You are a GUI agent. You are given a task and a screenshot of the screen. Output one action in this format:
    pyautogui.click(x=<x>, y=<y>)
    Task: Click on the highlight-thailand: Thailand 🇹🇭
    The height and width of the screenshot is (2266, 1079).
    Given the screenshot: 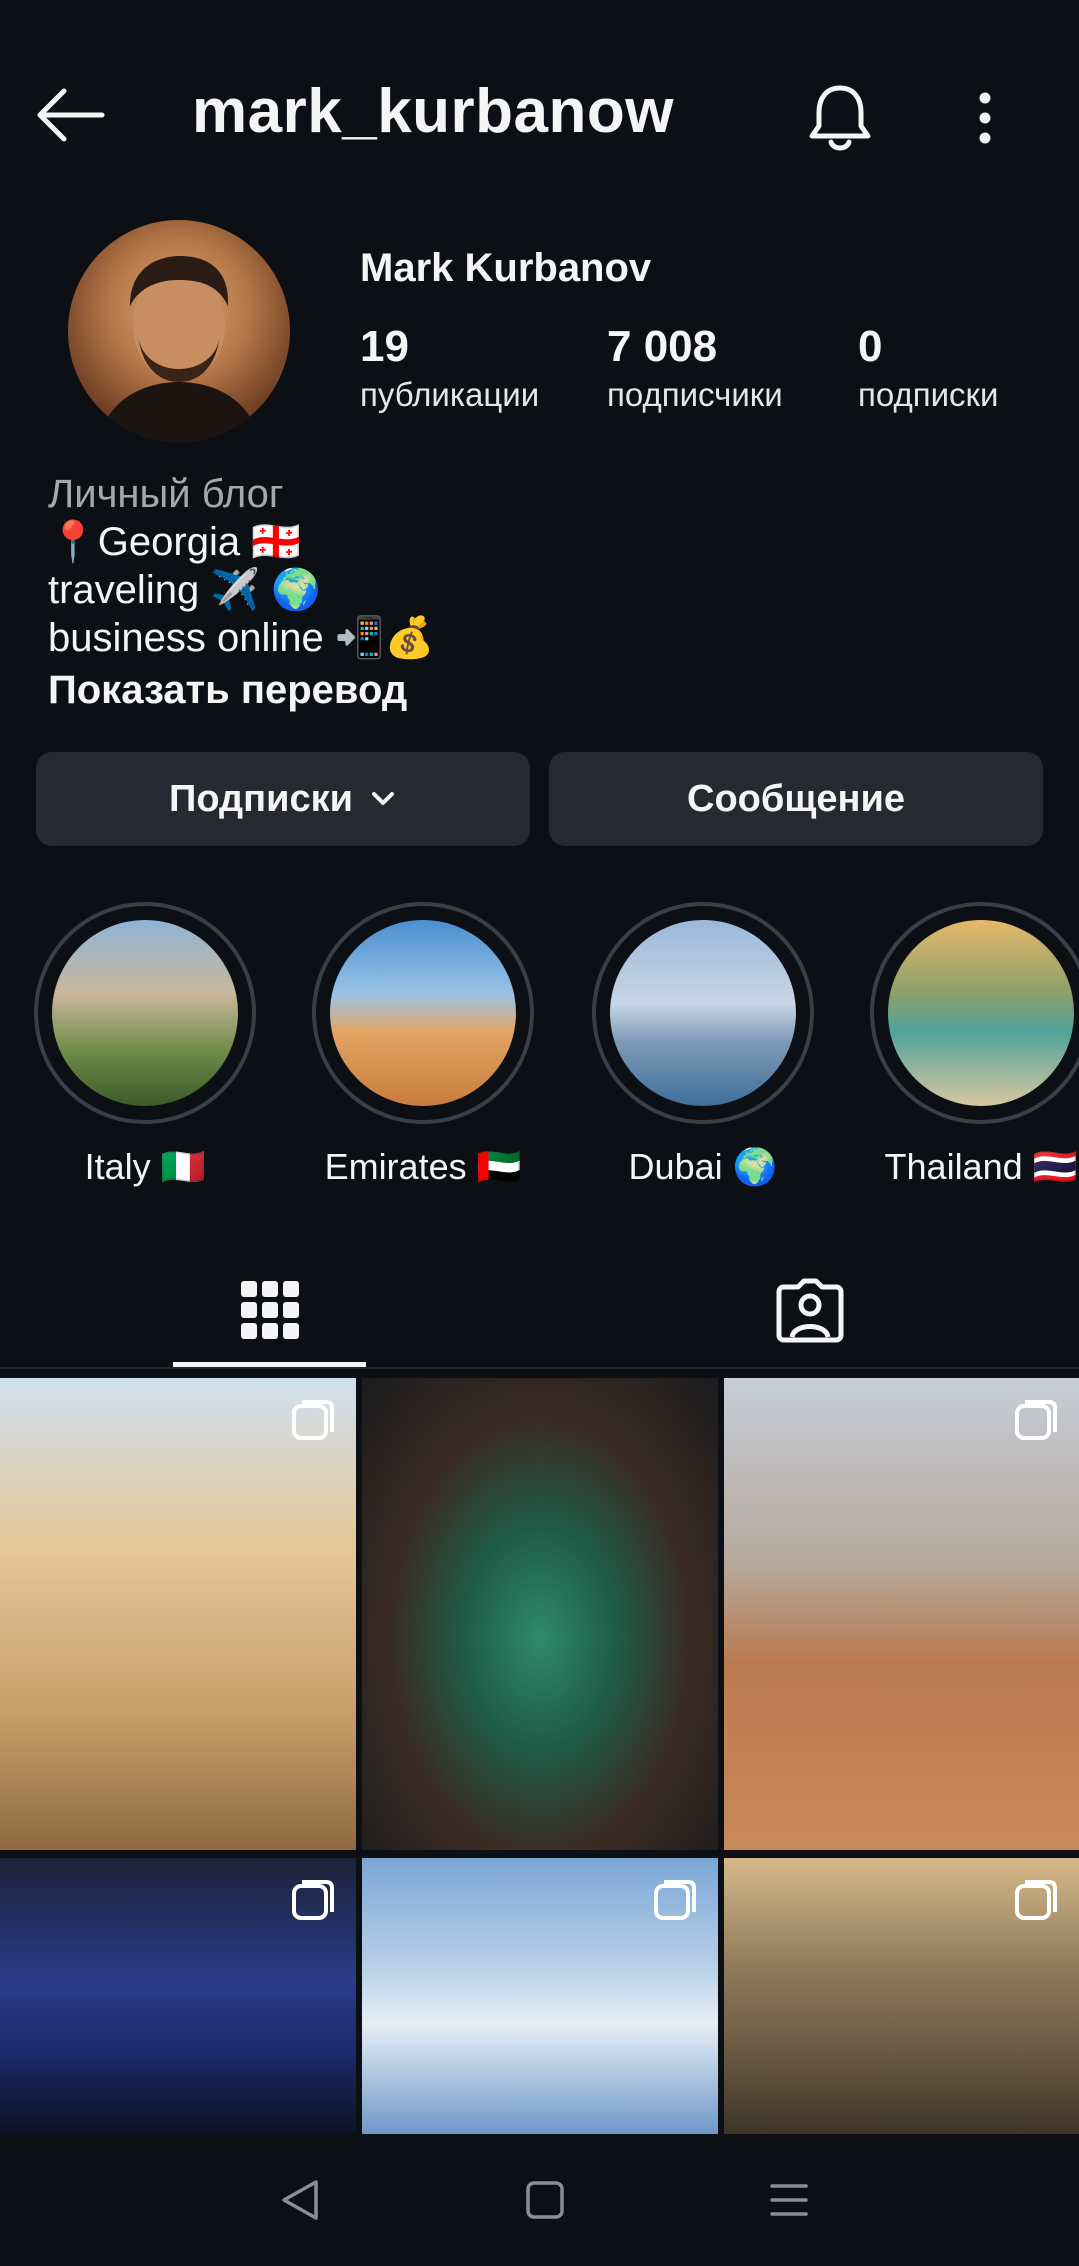 What is the action you would take?
    pyautogui.click(x=973, y=1045)
    